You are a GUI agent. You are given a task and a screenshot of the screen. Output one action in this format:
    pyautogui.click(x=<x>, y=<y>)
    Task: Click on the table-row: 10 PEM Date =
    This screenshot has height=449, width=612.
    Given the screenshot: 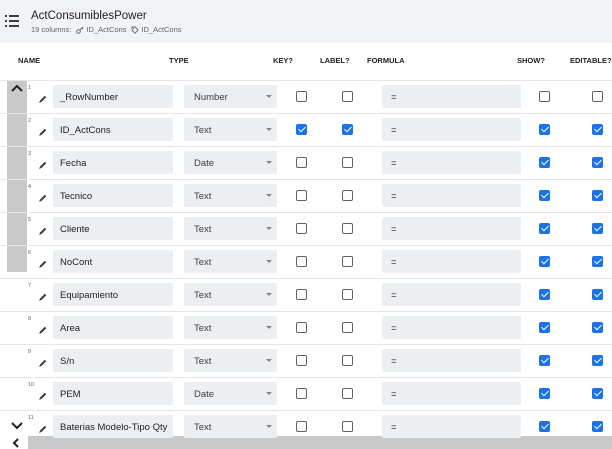 What is the action you would take?
    pyautogui.click(x=306, y=393)
    